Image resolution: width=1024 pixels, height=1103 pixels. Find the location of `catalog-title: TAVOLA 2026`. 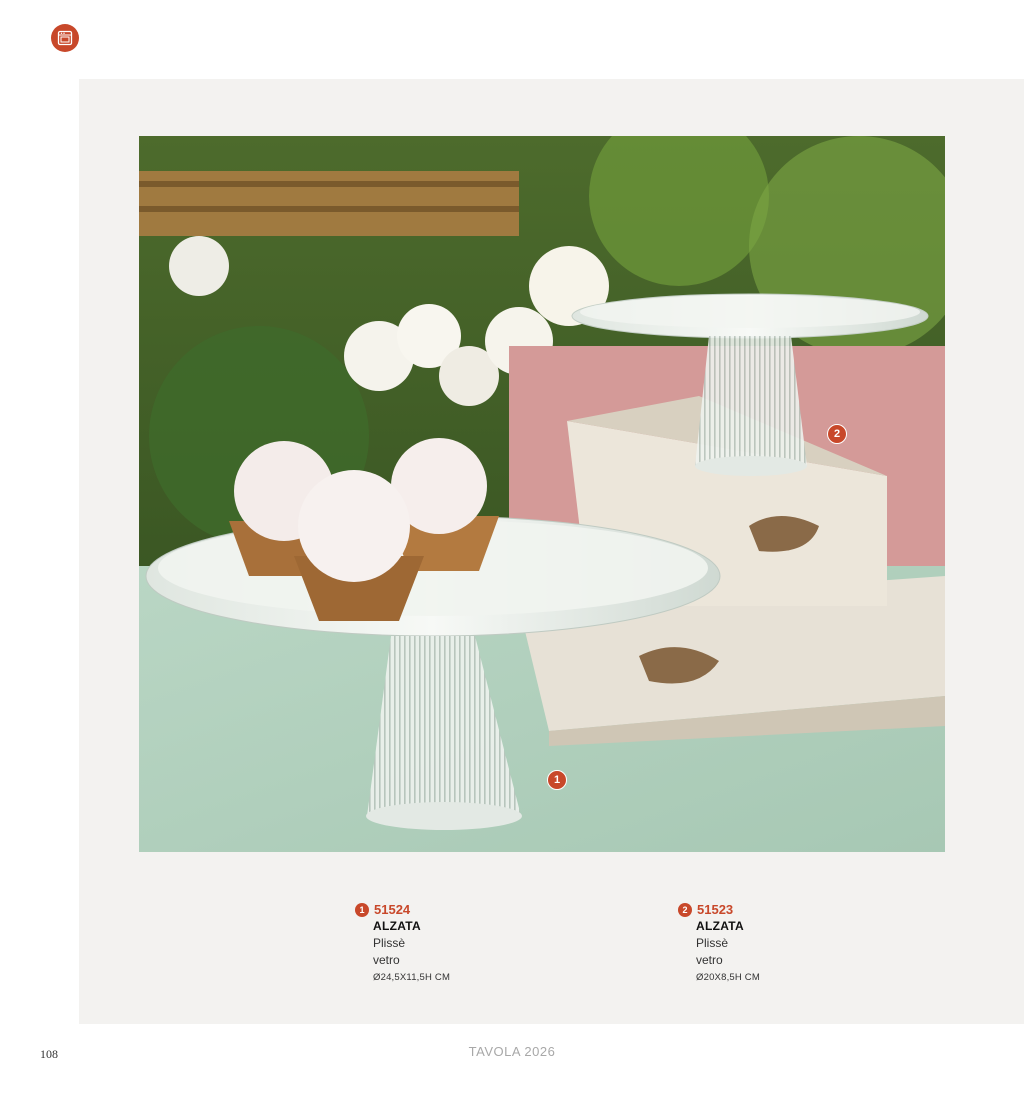

catalog-title: TAVOLA 2026 is located at coordinates (512, 1051).